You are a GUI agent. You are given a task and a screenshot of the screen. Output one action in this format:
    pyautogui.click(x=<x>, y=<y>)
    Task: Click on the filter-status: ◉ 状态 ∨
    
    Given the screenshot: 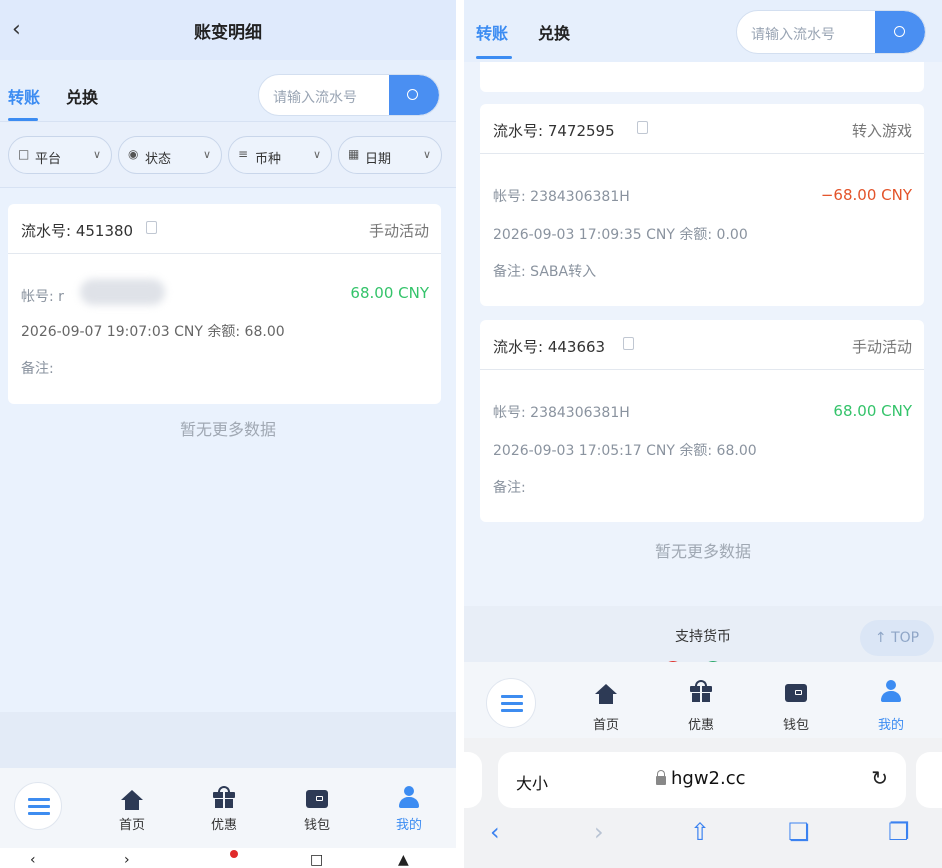 What is the action you would take?
    pyautogui.click(x=170, y=155)
    